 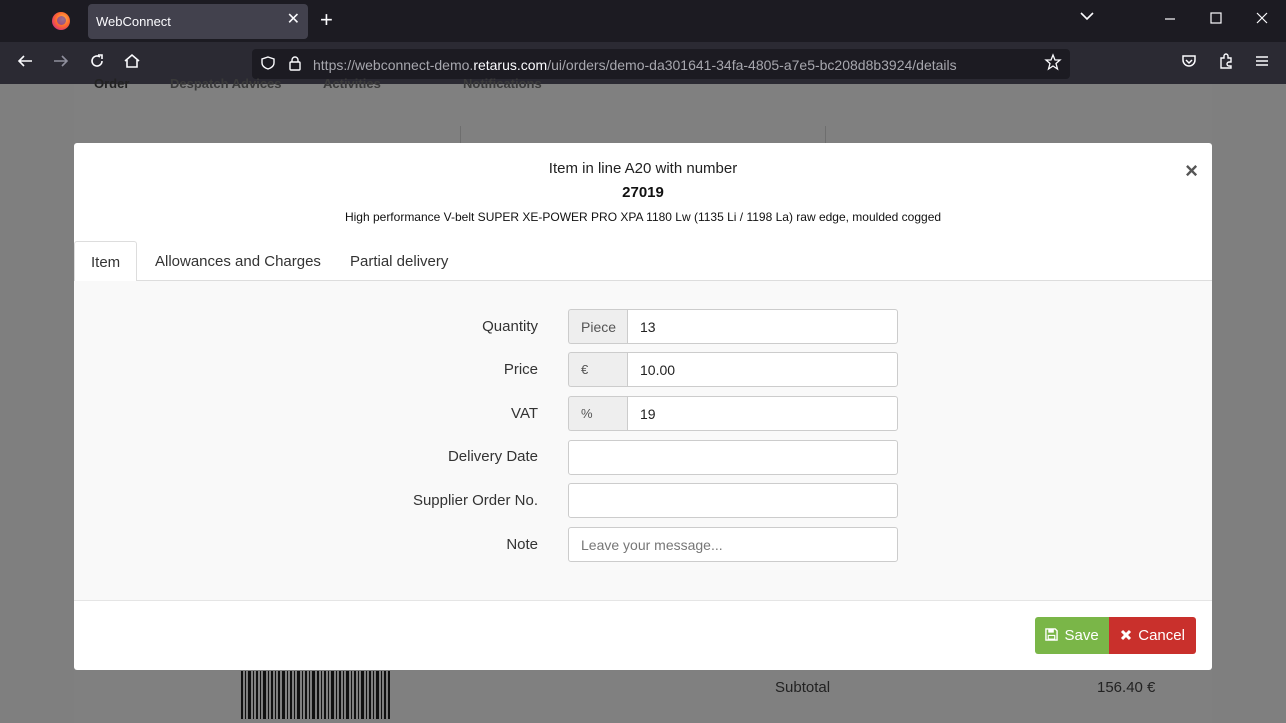 What do you see at coordinates (1053, 64) in the screenshot?
I see `bookmark-star-icon` at bounding box center [1053, 64].